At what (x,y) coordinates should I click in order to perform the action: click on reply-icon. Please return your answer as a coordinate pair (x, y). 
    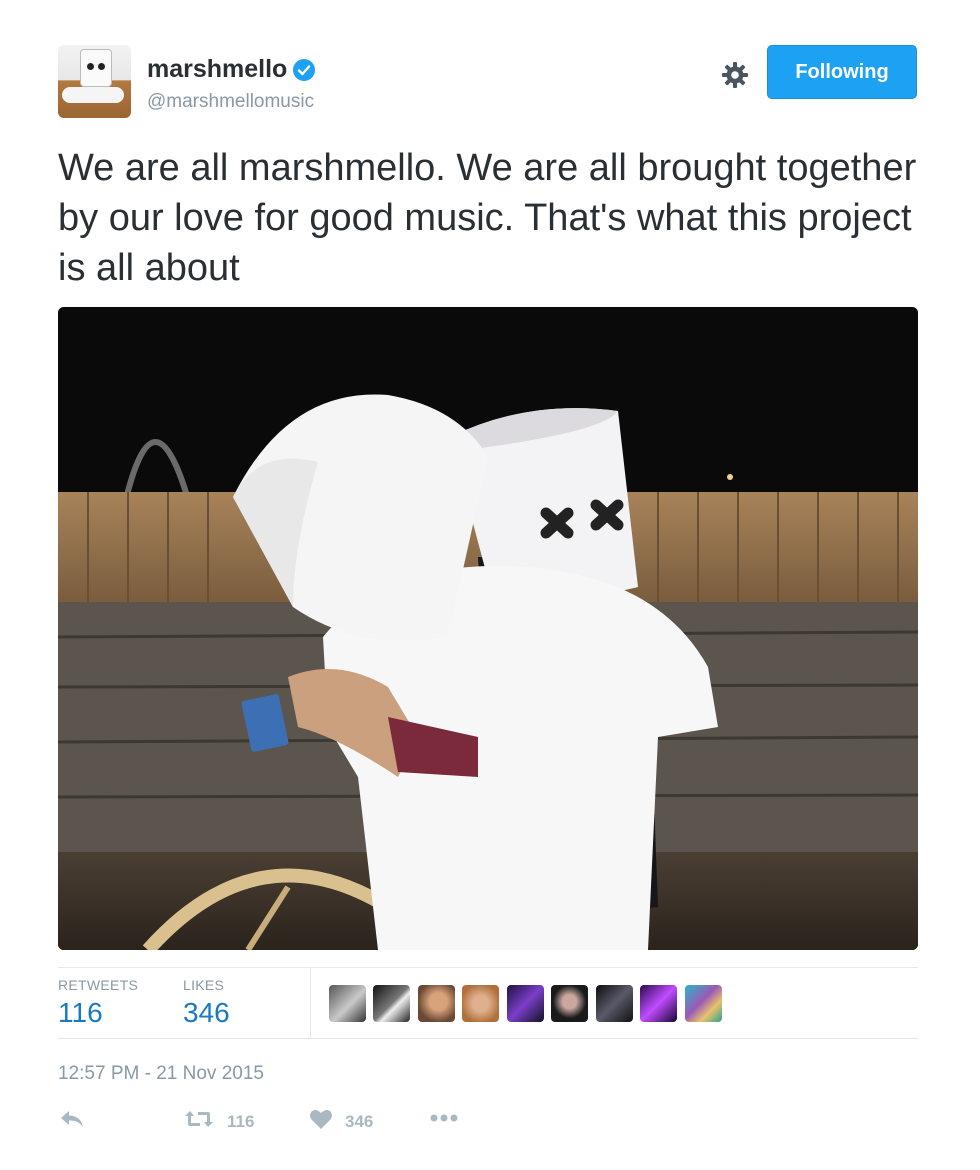
    Looking at the image, I should click on (72, 1121).